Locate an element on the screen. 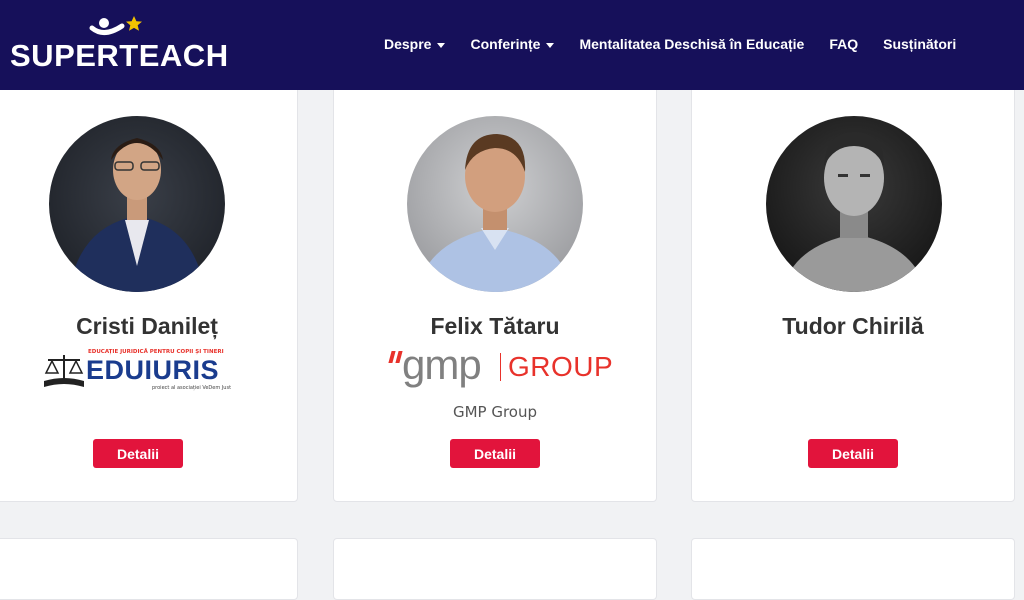 This screenshot has width=1024, height=600. logo-text: SUPERTEACH is located at coordinates (119, 55).